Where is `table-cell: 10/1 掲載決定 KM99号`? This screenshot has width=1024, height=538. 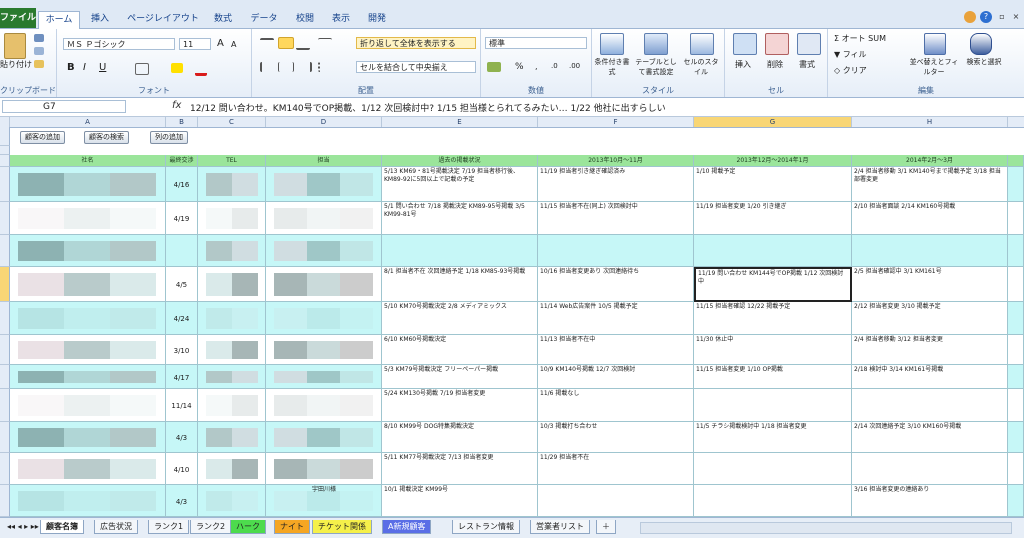 table-cell: 10/1 掲載決定 KM99号 is located at coordinates (460, 501).